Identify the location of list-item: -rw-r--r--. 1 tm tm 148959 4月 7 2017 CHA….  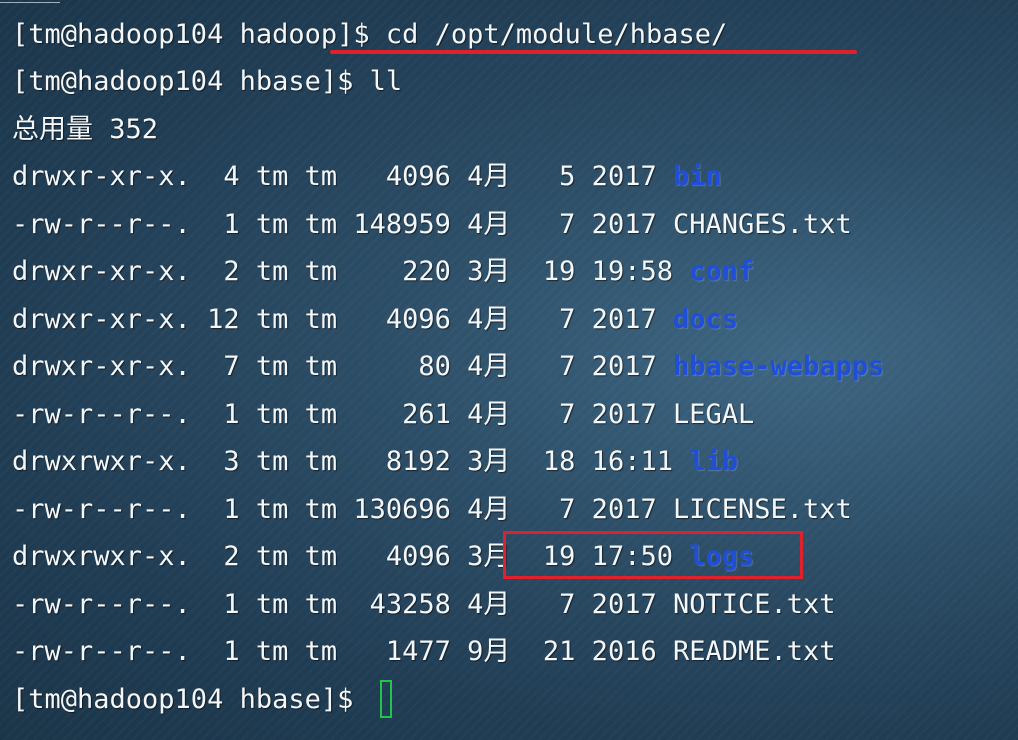
(432, 225).